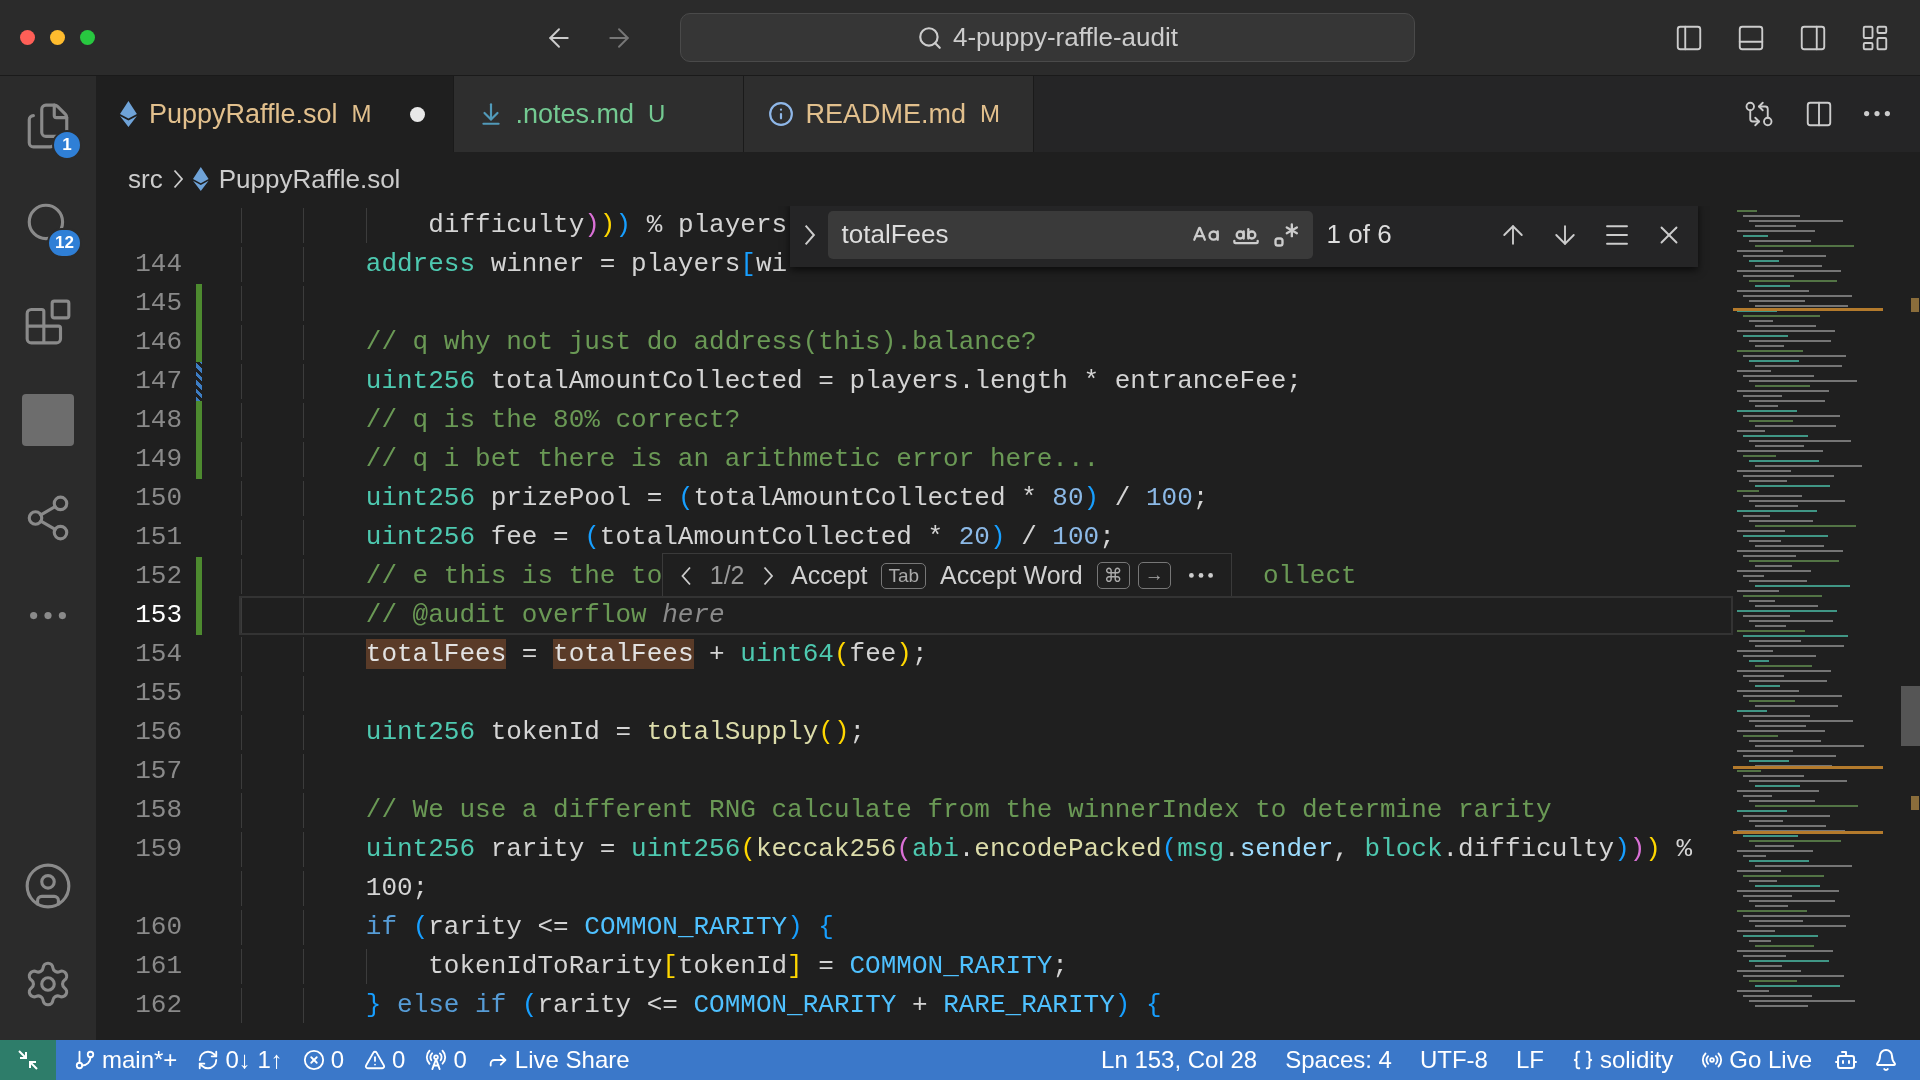  I want to click on code-line: uint256 prizePool = (totalAmountCollected * 80) / 100;, so click(787, 498).